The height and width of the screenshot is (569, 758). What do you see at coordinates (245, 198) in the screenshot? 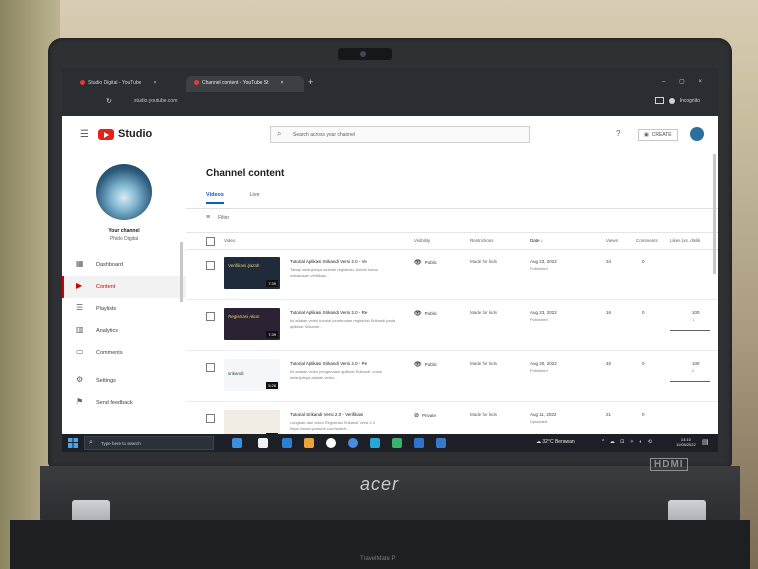
I see `content-tabs: Videos Live` at bounding box center [245, 198].